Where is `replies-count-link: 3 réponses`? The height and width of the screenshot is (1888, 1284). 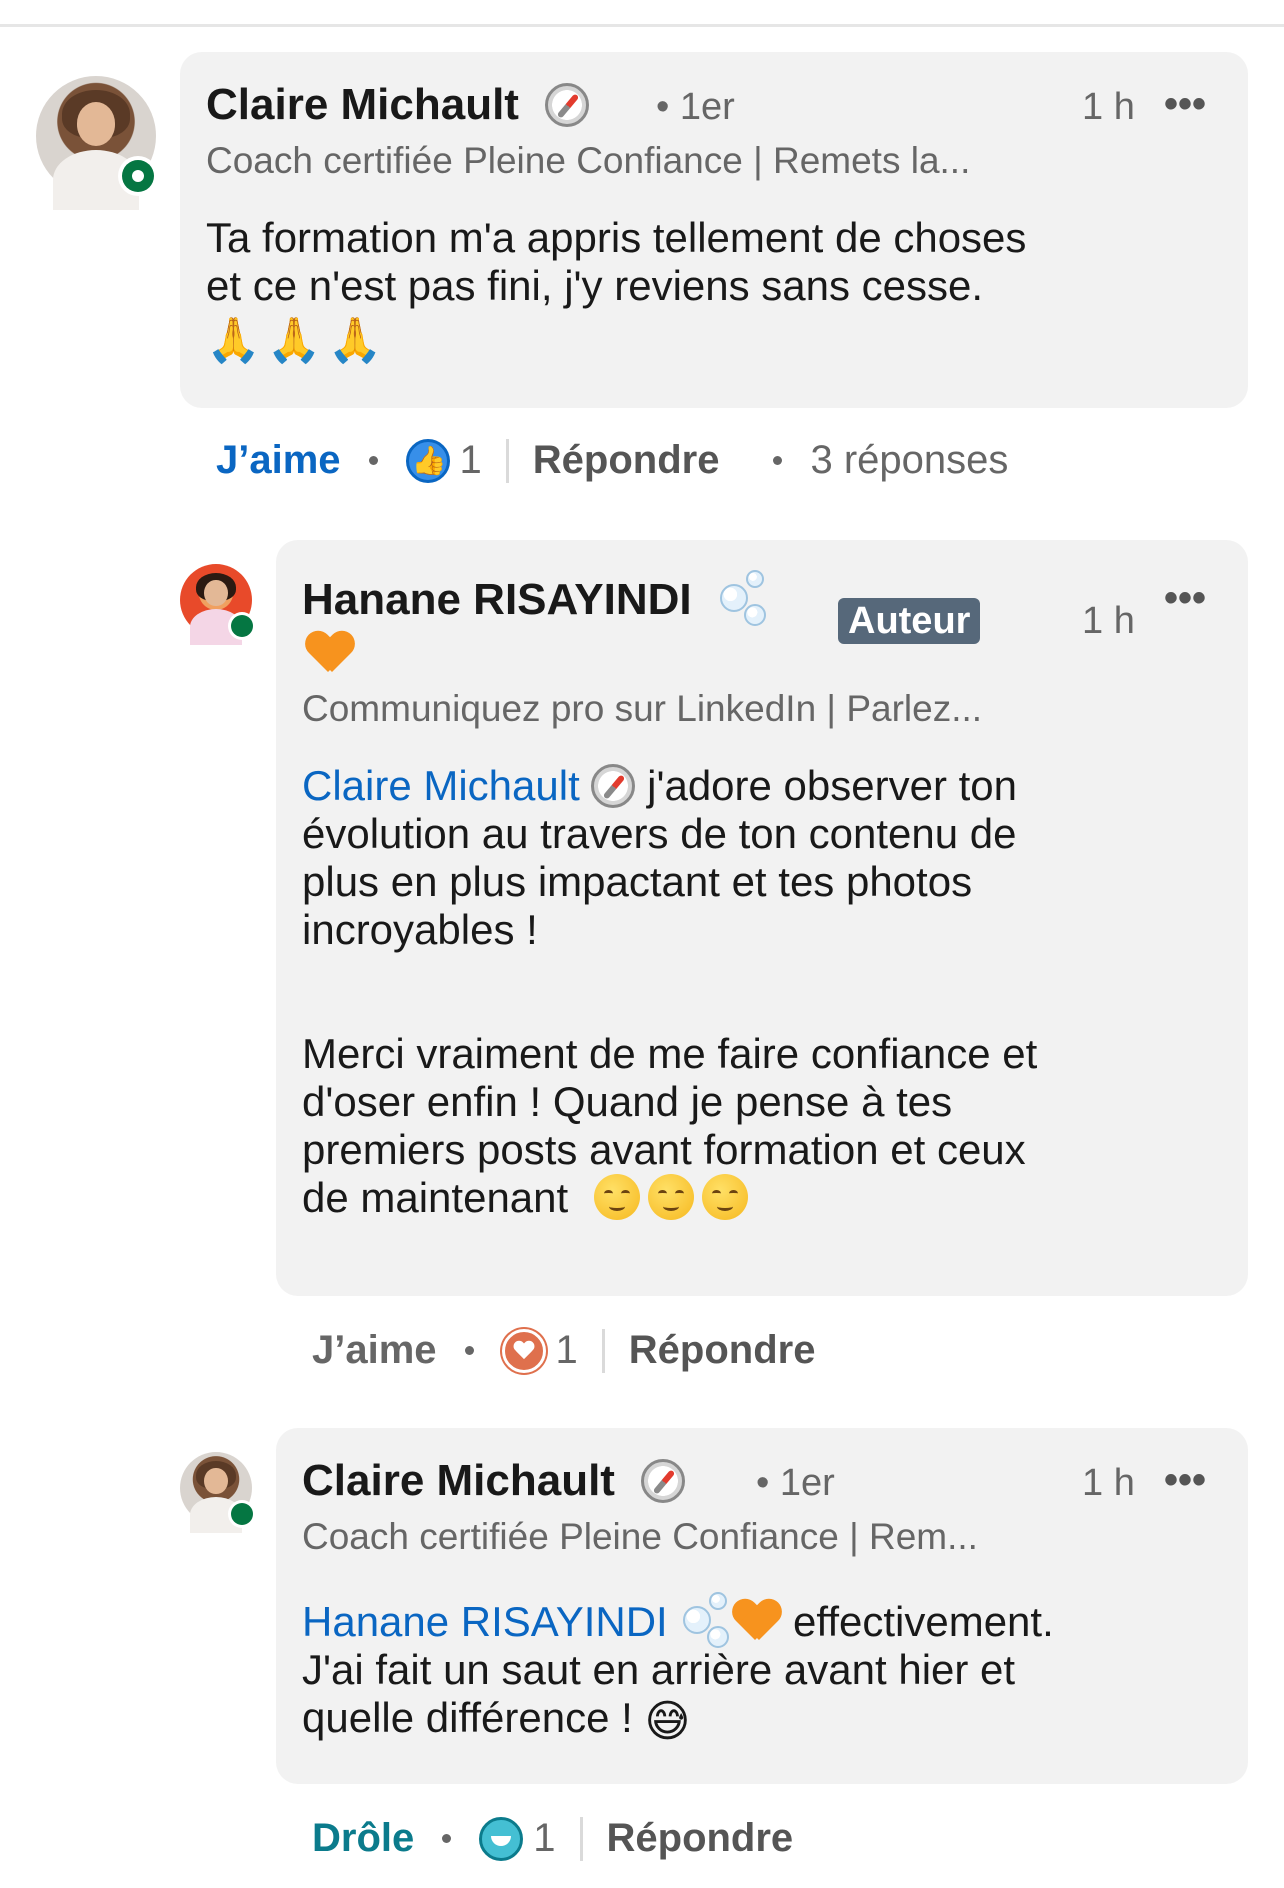 replies-count-link: 3 réponses is located at coordinates (909, 460).